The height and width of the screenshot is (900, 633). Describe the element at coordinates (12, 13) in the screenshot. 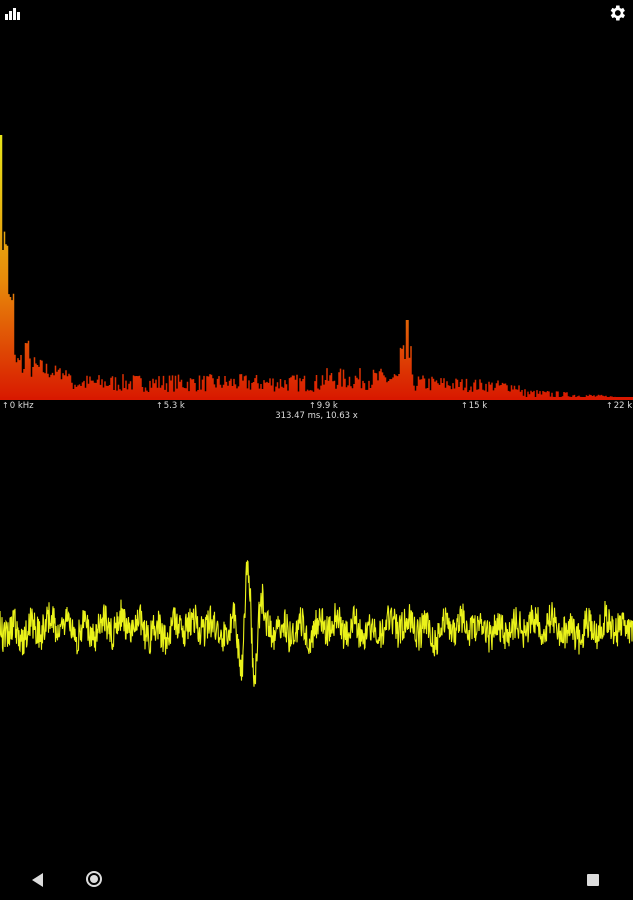

I see `bar-chart-icon` at that location.